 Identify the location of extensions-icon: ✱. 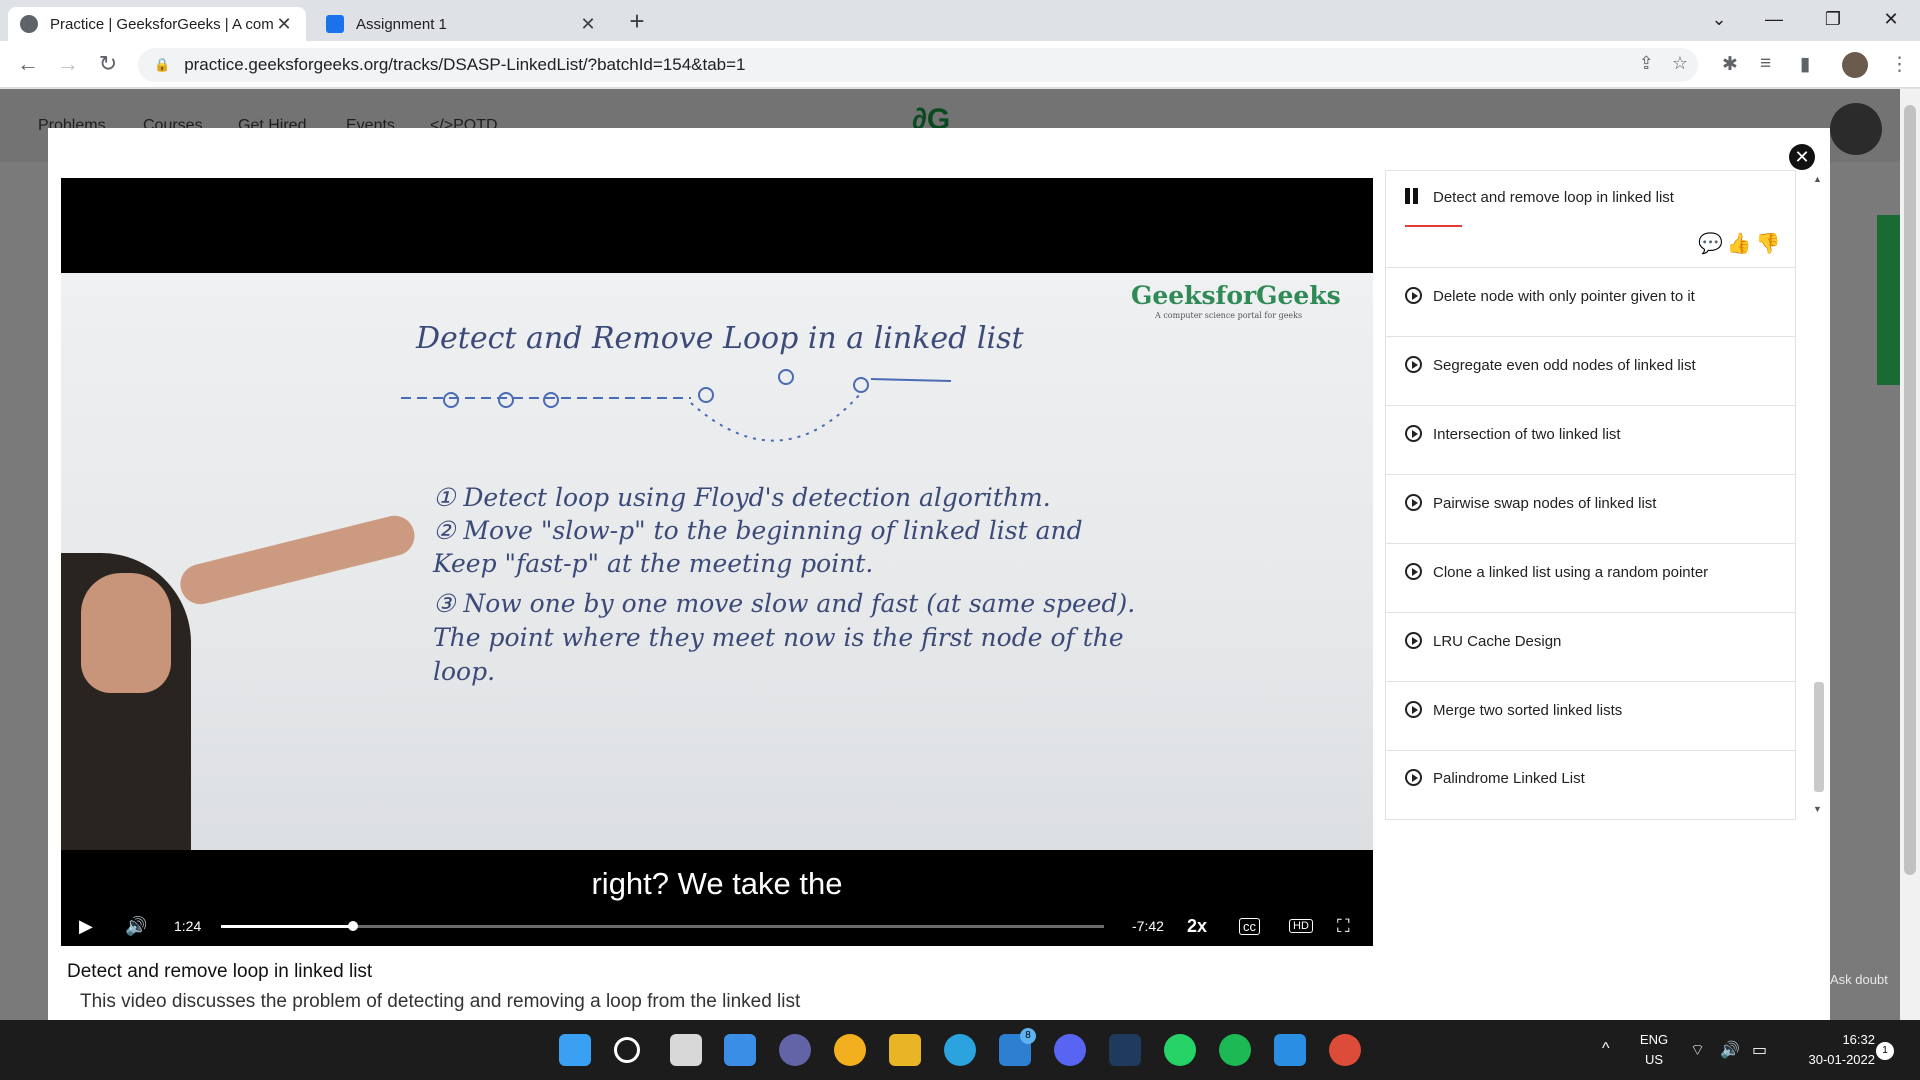
(1730, 64).